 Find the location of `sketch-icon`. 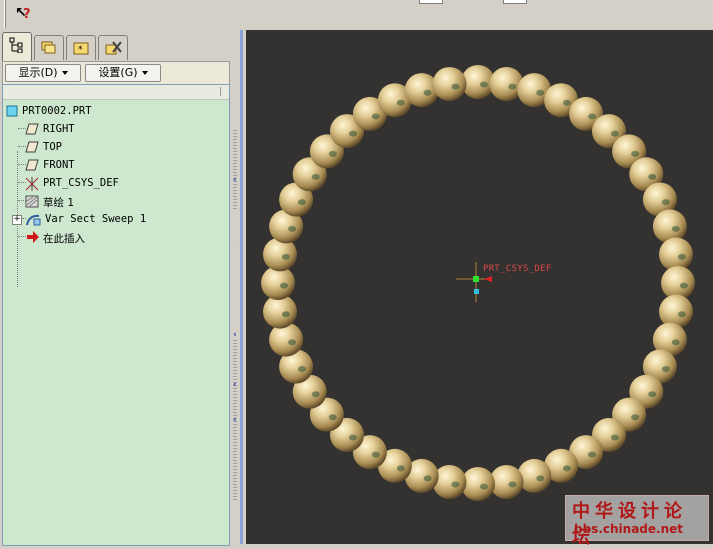

sketch-icon is located at coordinates (32, 201).